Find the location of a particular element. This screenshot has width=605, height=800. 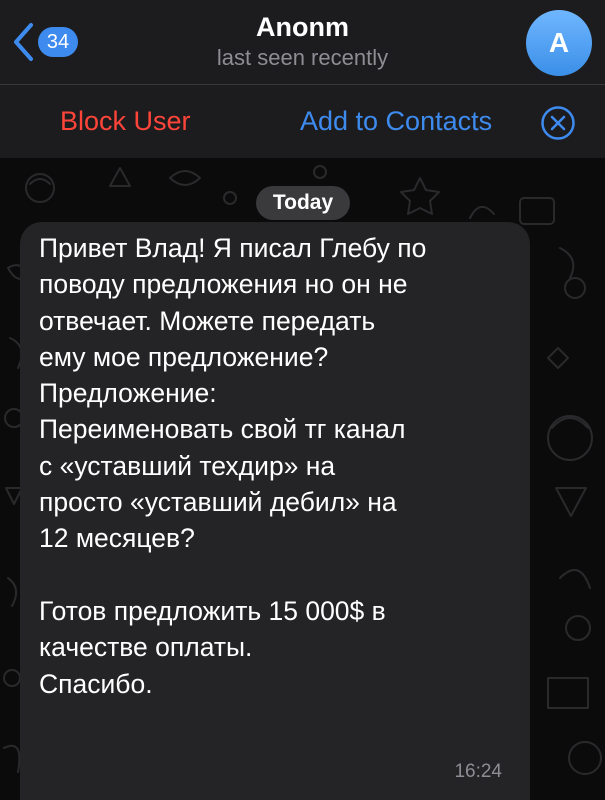

close-bar-button is located at coordinates (558, 123).